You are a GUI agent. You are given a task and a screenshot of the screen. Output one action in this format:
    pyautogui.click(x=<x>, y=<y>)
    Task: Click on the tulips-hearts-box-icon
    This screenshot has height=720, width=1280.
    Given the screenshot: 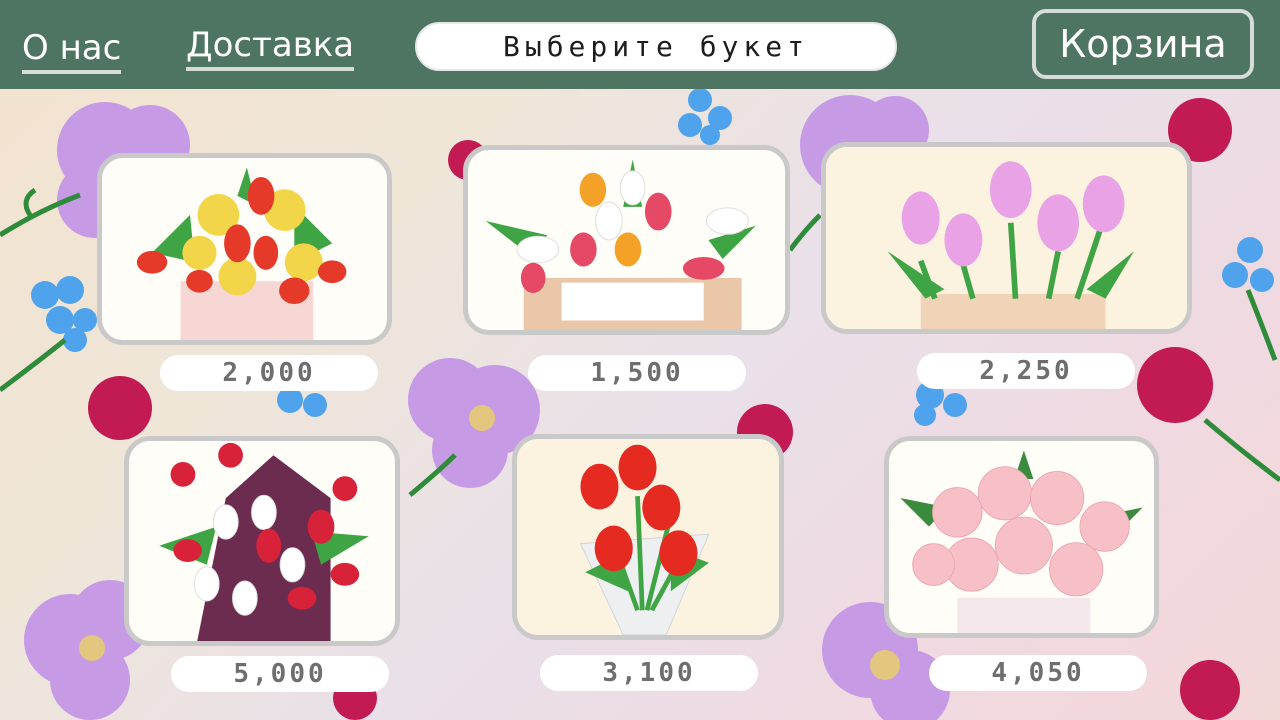 What is the action you would take?
    pyautogui.click(x=264, y=541)
    